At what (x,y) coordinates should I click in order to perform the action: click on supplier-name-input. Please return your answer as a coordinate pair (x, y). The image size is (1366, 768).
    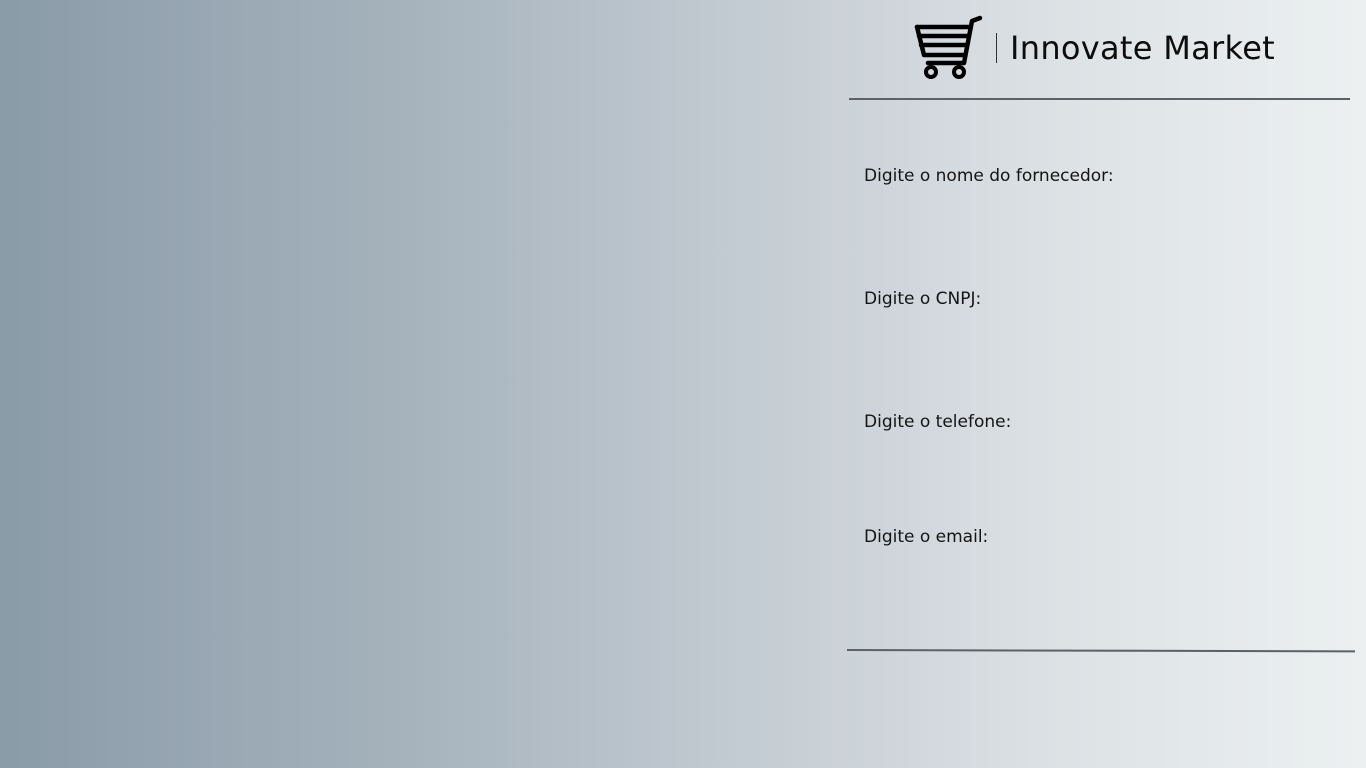
    Looking at the image, I should click on (1099, 211).